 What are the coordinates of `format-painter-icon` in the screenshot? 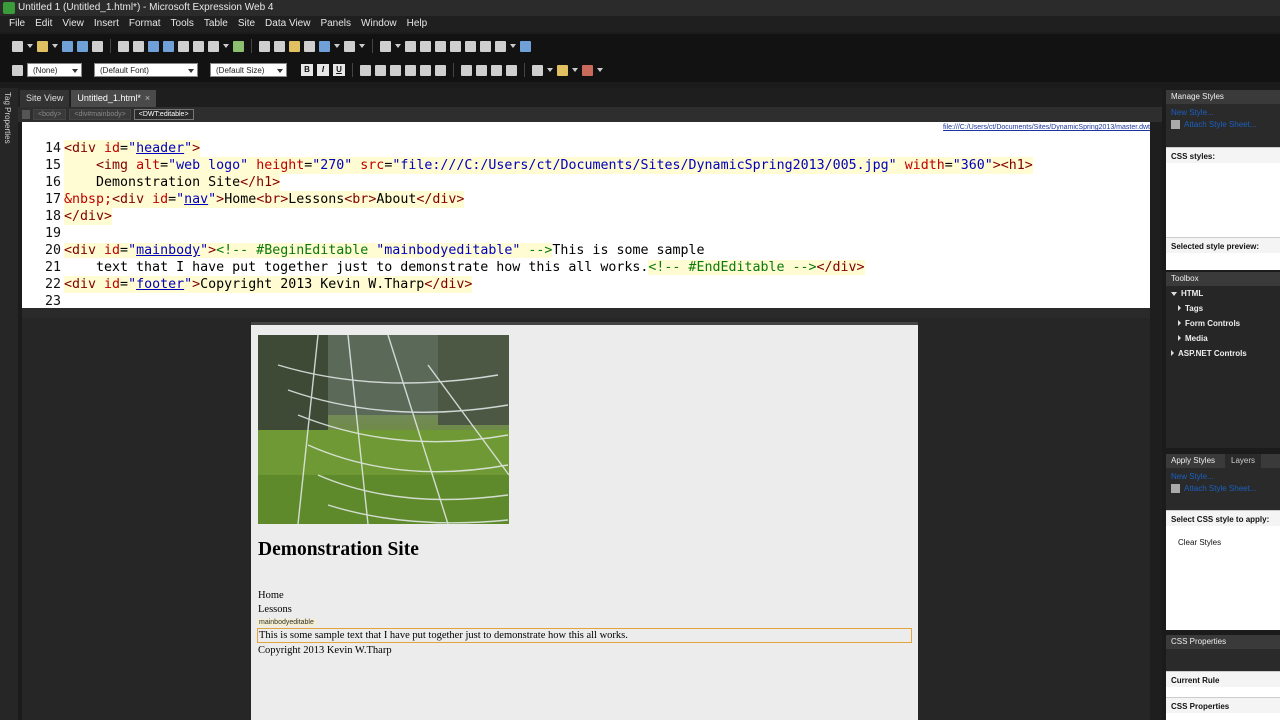 It's located at (309, 46).